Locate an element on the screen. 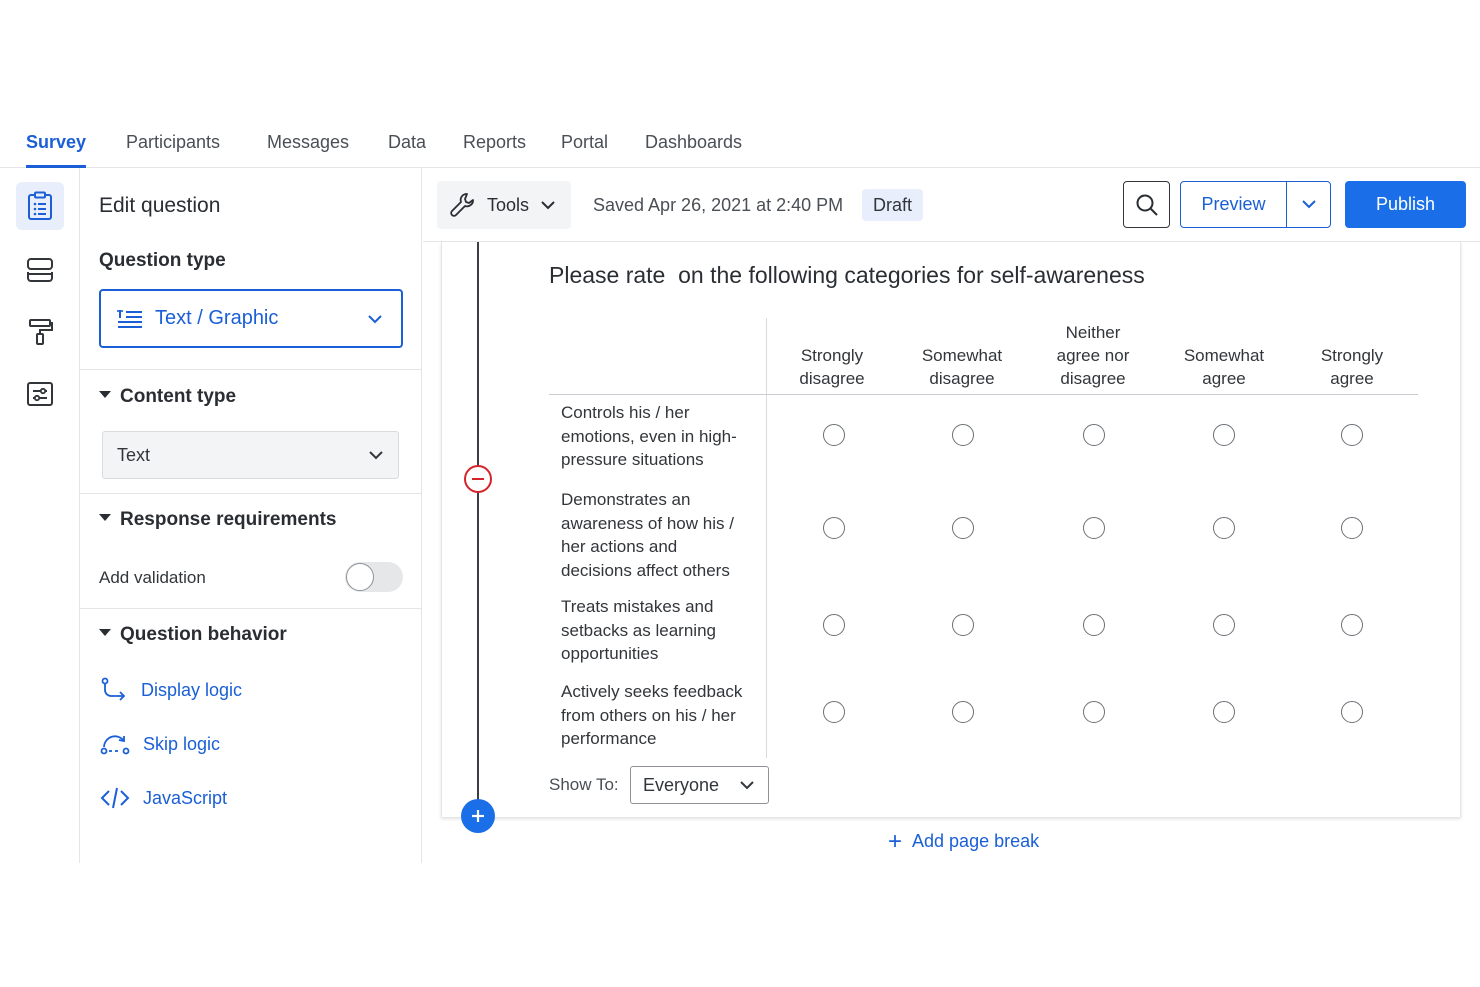 This screenshot has width=1480, height=987. tab-survey: Survey is located at coordinates (56, 150).